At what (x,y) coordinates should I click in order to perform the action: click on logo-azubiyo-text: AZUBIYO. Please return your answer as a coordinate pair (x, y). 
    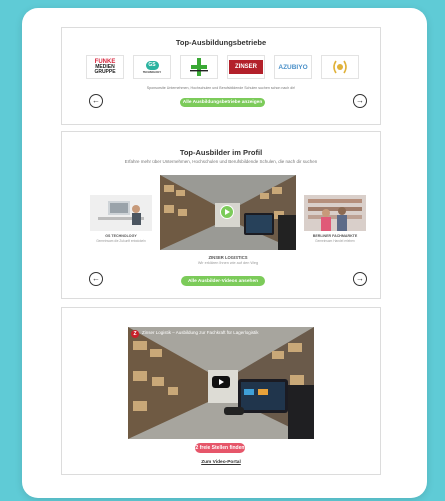
    Looking at the image, I should click on (293, 67).